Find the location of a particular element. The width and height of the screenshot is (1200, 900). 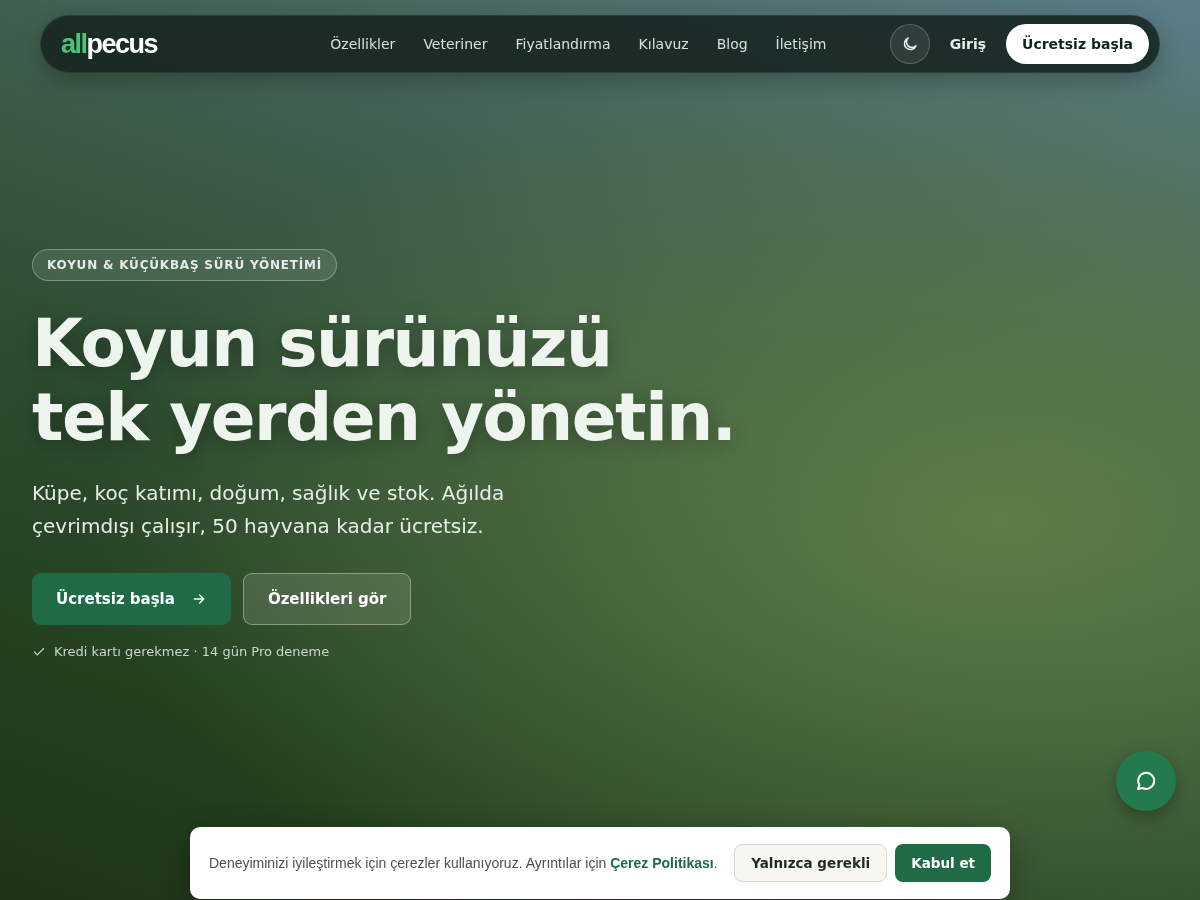

nav-link: Fiyatlandırma is located at coordinates (563, 44).